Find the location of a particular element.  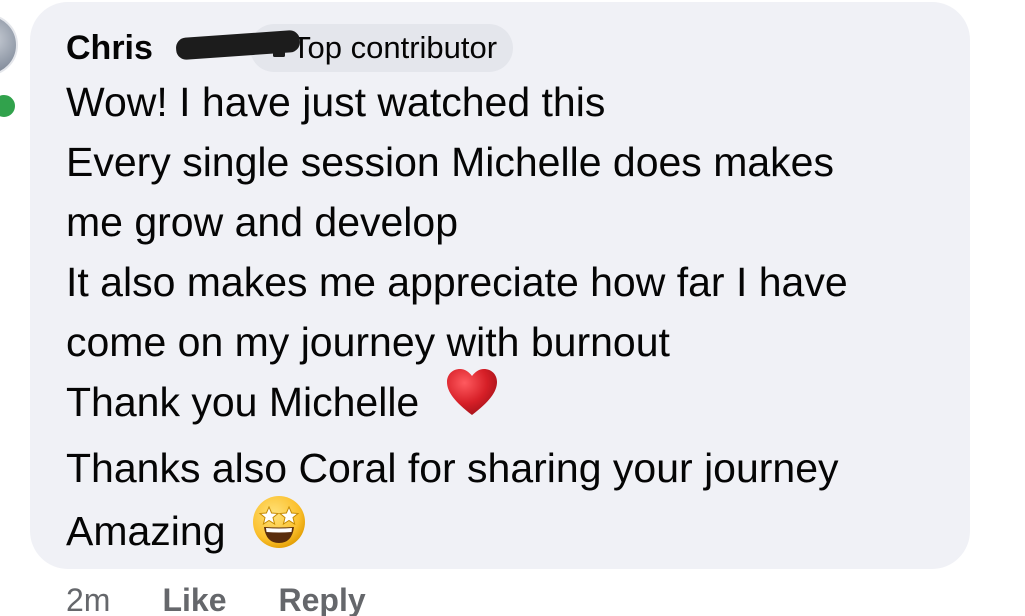

online-status-indicator is located at coordinates (9, 106).